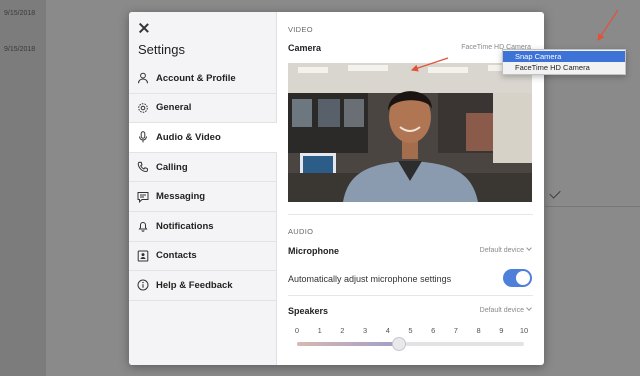  Describe the element at coordinates (348, 344) in the screenshot. I see `slider-fill` at that location.